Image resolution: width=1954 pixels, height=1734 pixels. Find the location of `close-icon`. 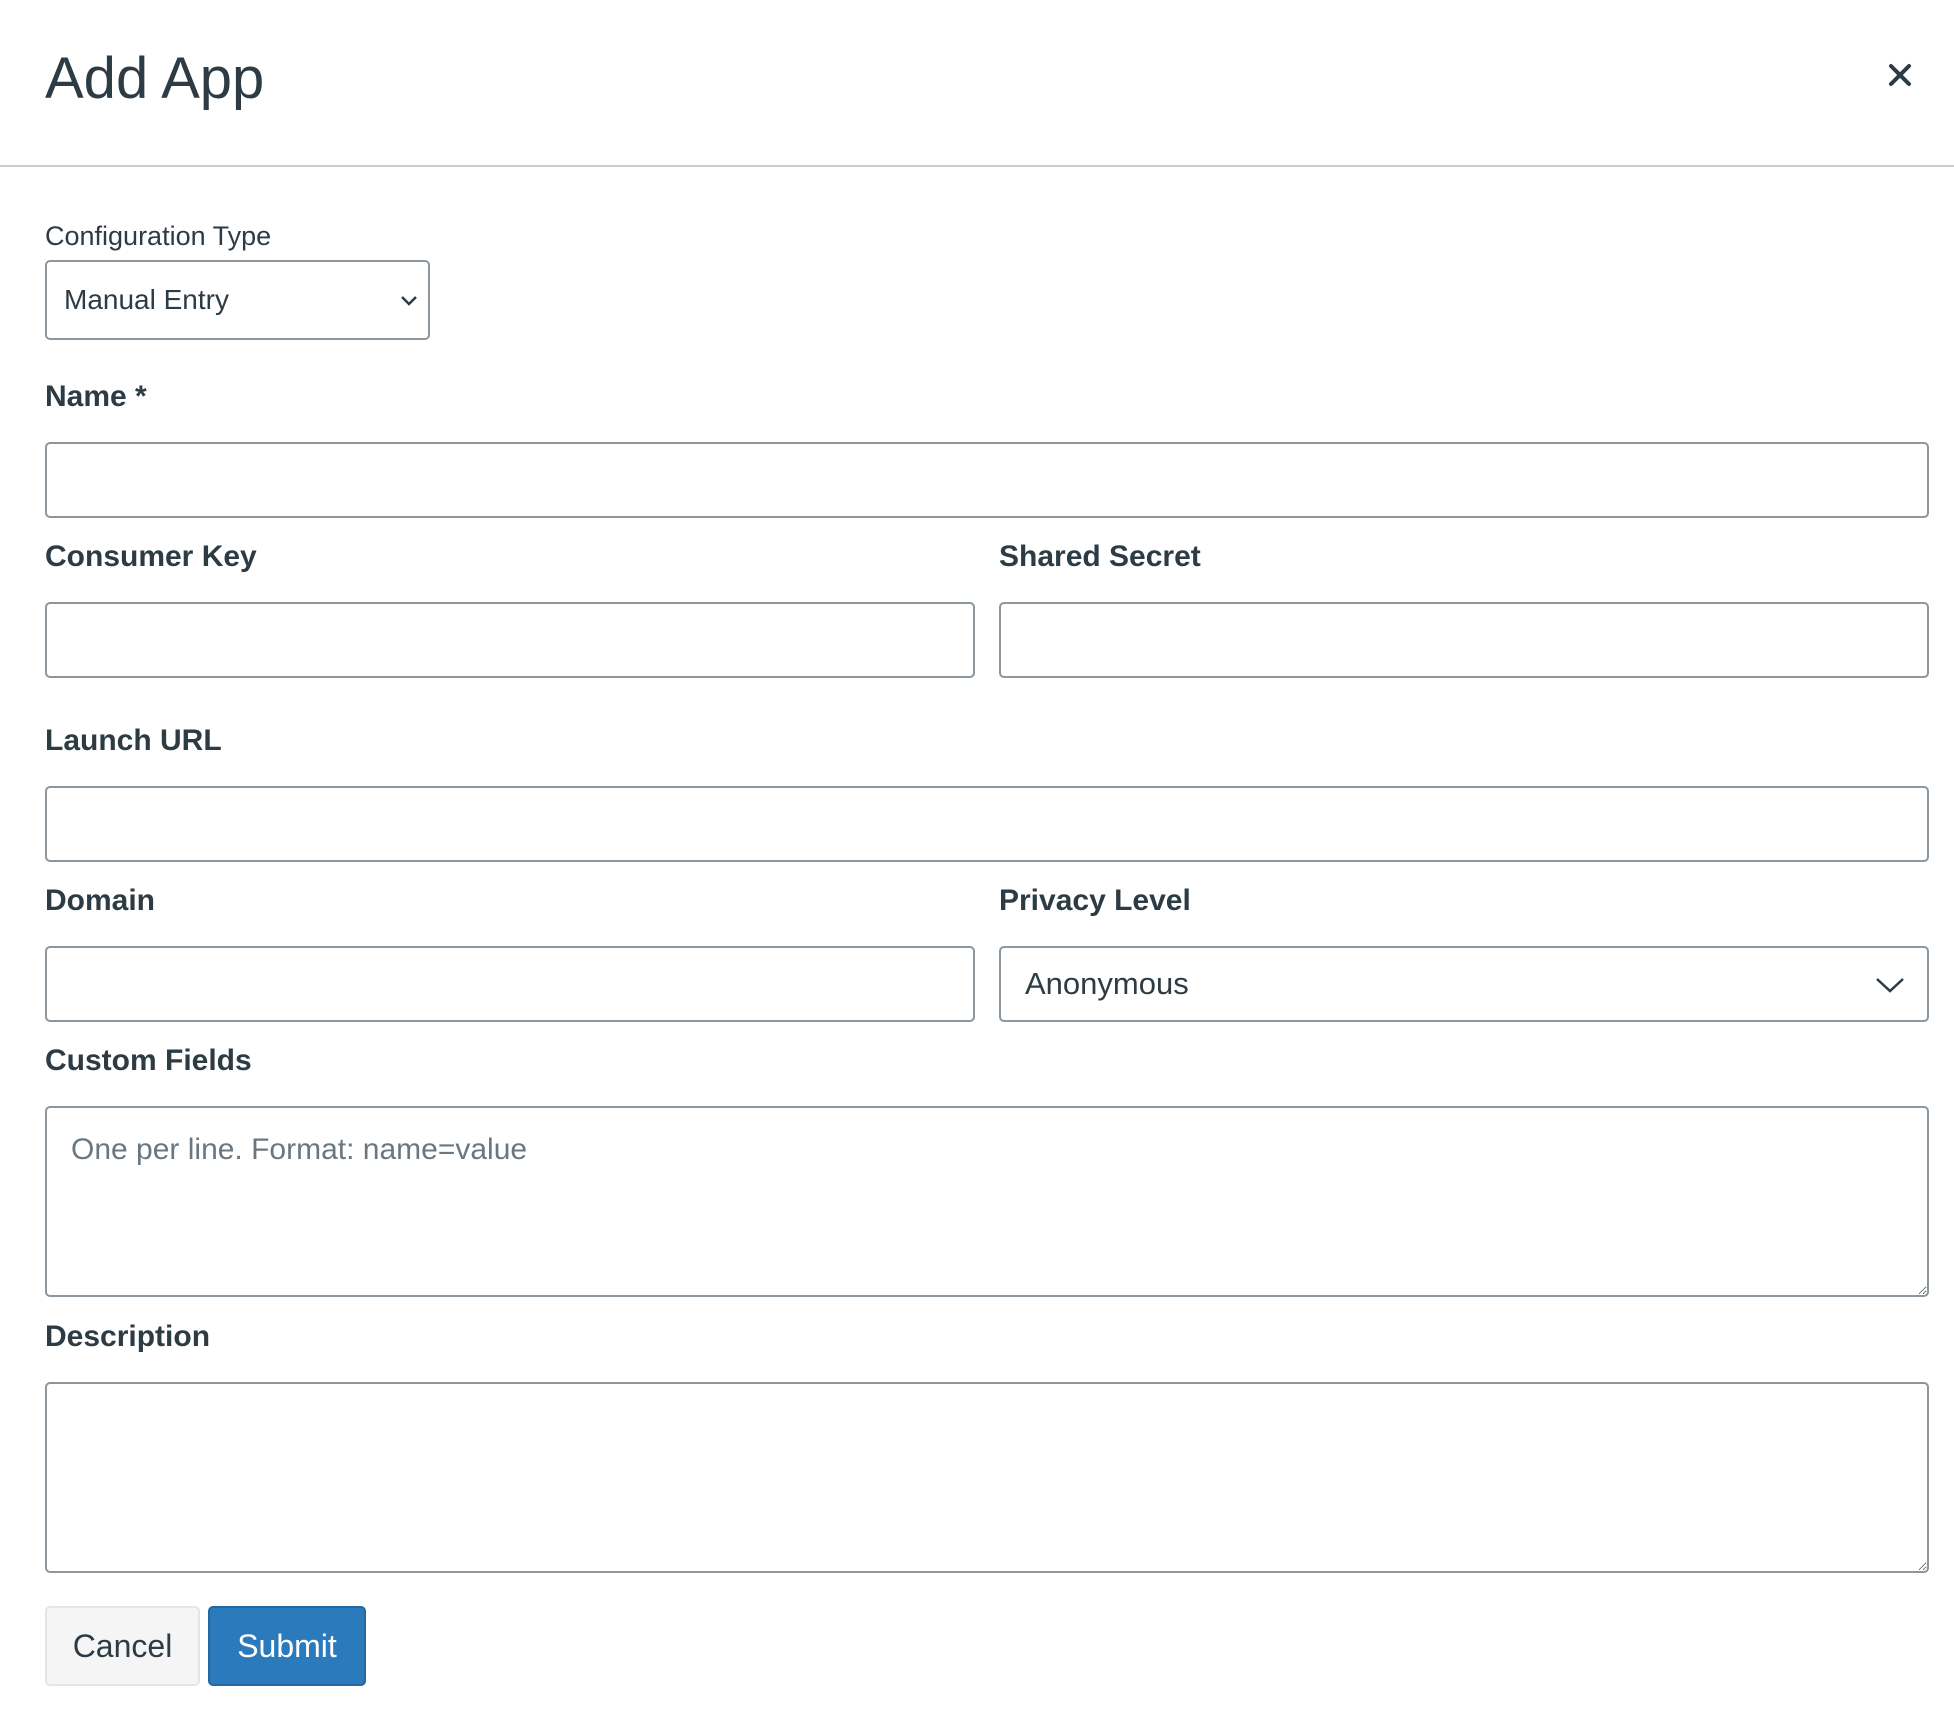

close-icon is located at coordinates (1900, 75).